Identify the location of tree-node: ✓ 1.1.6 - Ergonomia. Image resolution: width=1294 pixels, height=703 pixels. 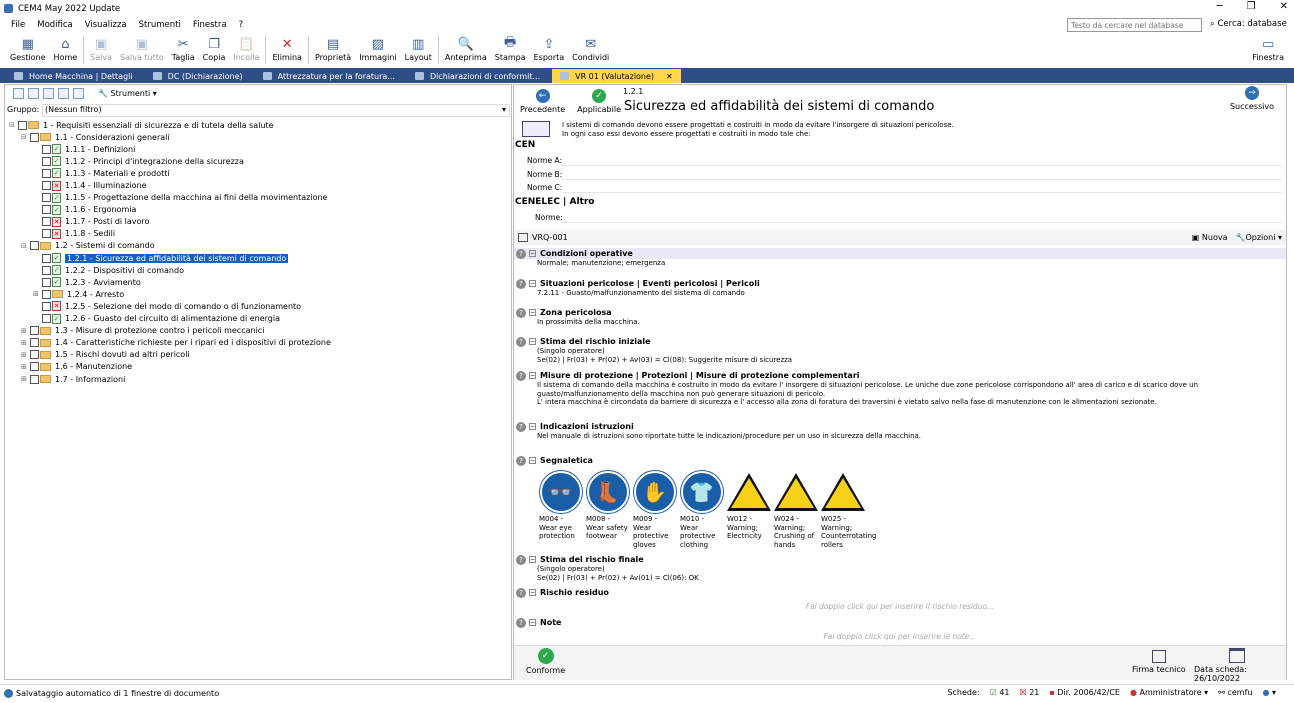
(259, 210).